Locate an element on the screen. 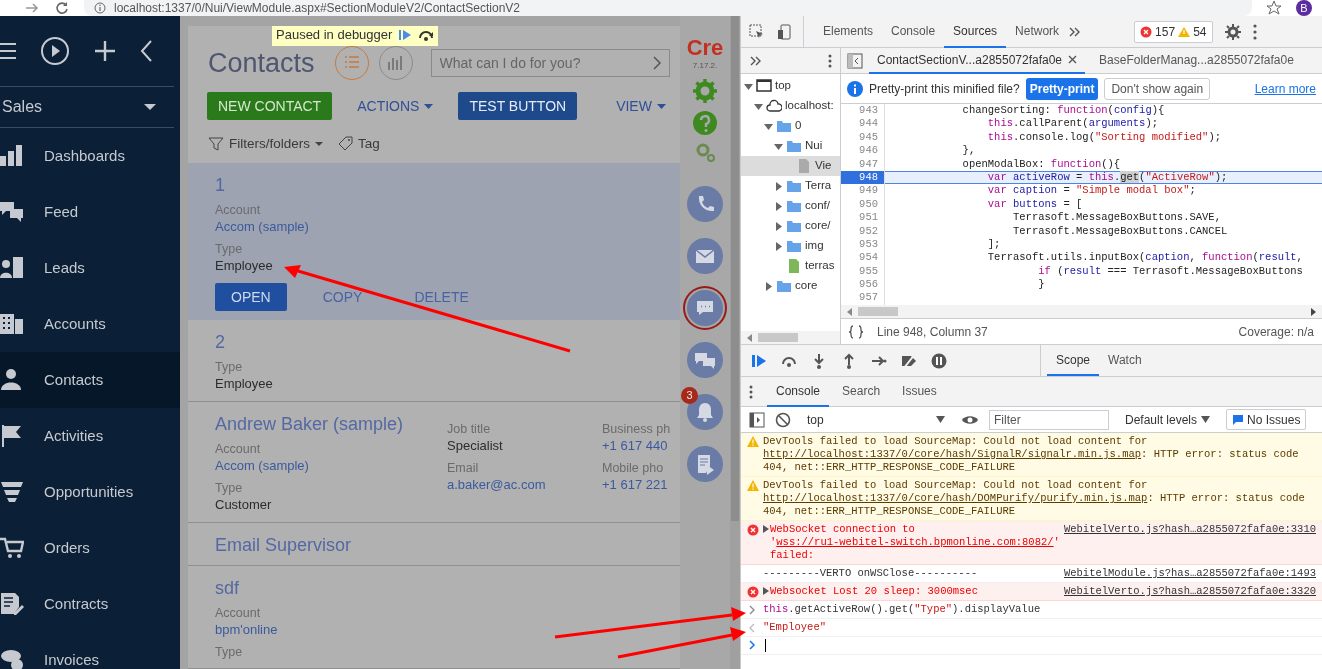 The image size is (1322, 669). tree-item: Nui is located at coordinates (790, 146).